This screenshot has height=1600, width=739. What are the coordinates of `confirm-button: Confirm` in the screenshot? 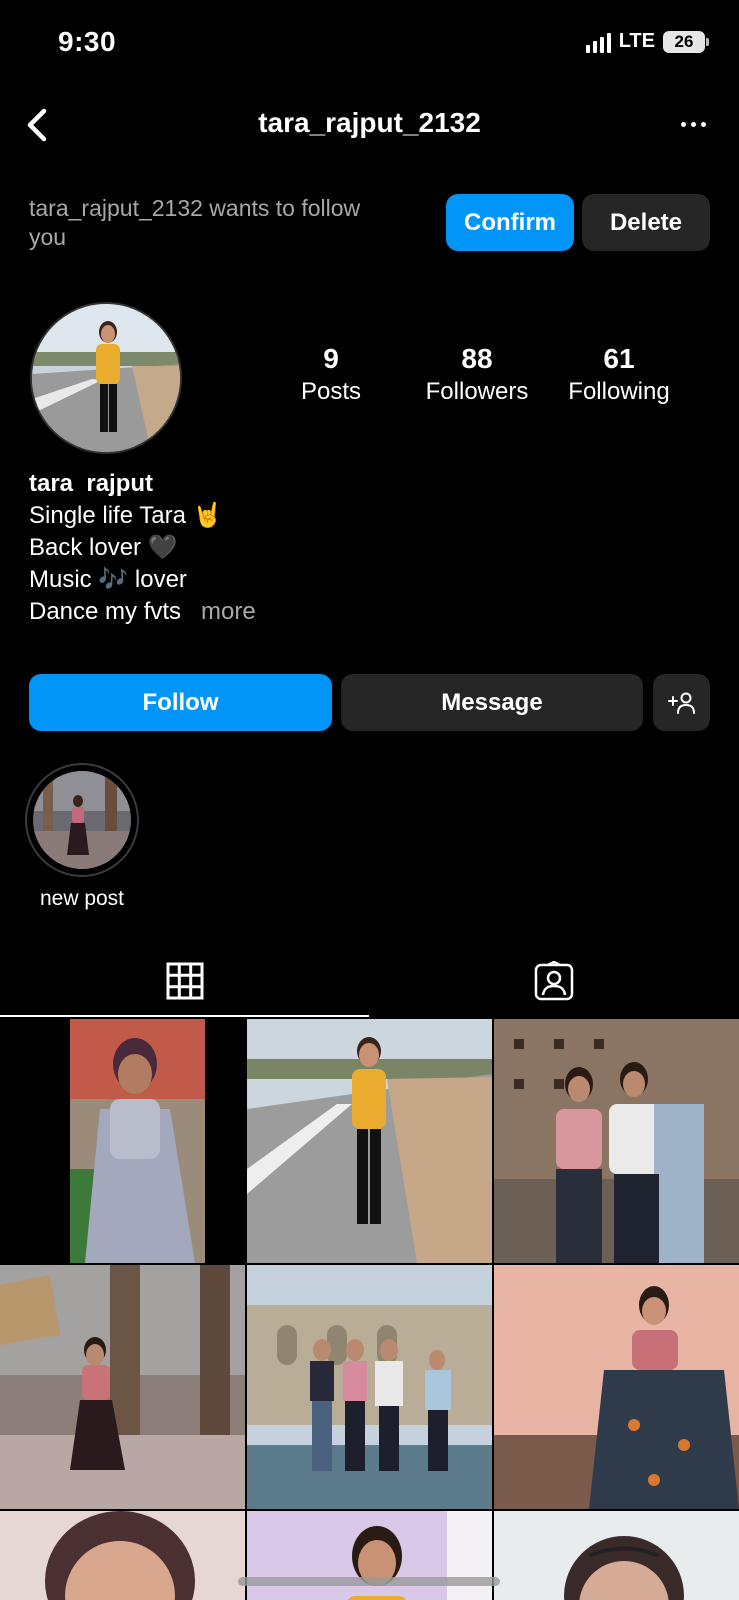 It's located at (510, 222).